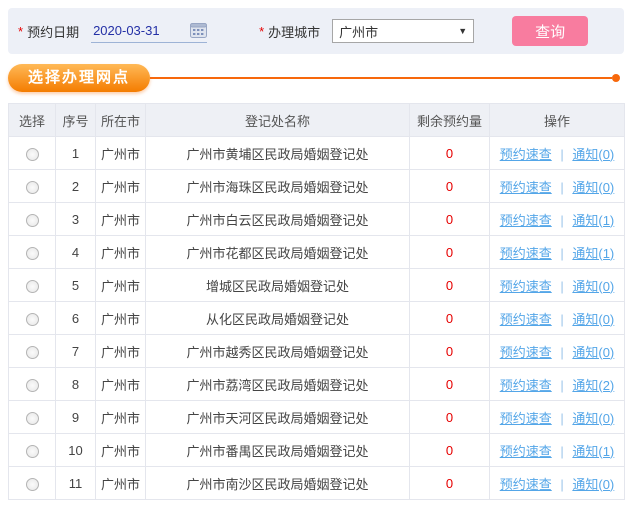  What do you see at coordinates (199, 30) in the screenshot?
I see `calendar-icon` at bounding box center [199, 30].